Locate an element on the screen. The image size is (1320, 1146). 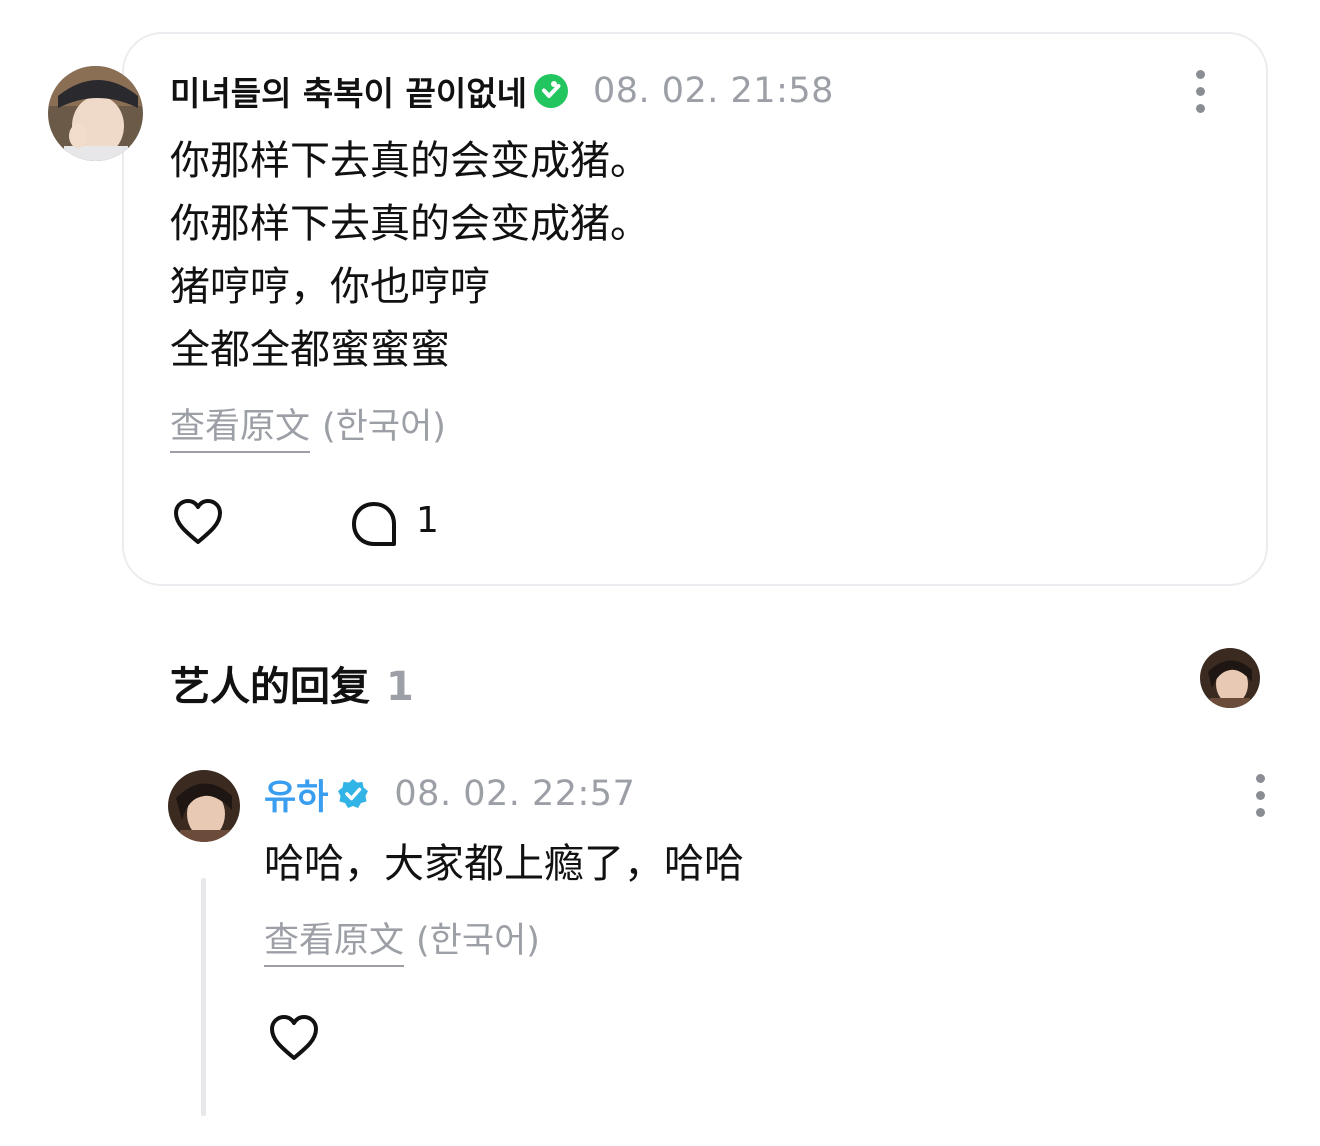
reply-view-original: 查看原文 (한국어) is located at coordinates (402, 939).